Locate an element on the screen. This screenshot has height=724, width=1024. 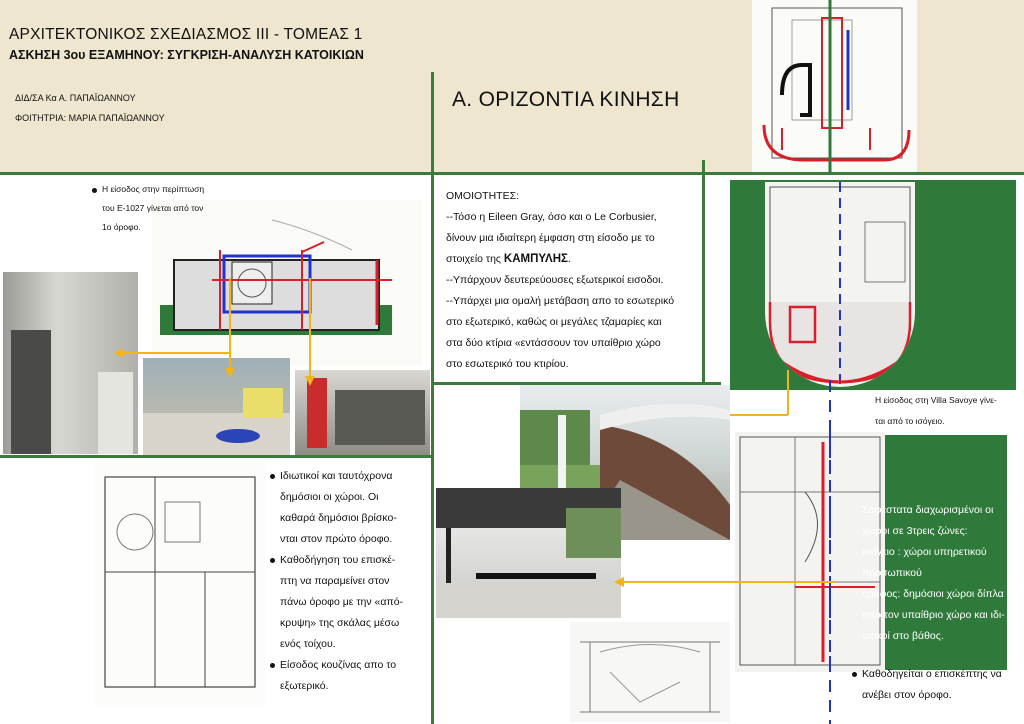
curve-keyword: ΚΑΜΠΥΛΗΣ is located at coordinates (535, 259).